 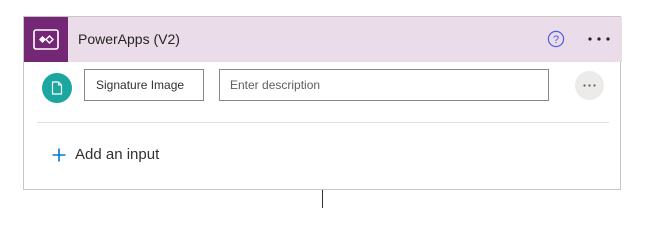 I want to click on input-options-button, so click(x=589, y=85).